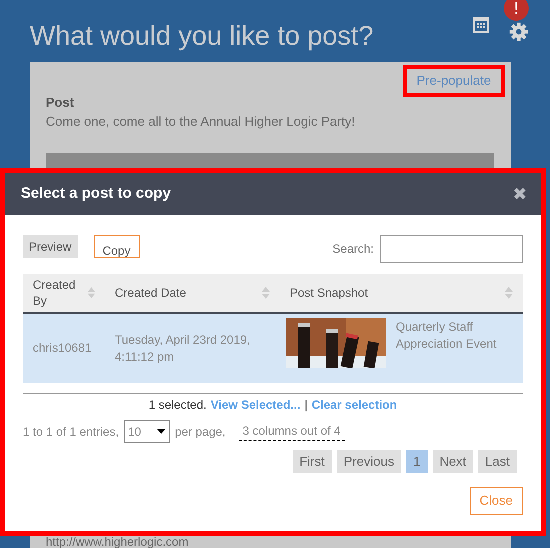 The width and height of the screenshot is (550, 548). What do you see at coordinates (516, 10) in the screenshot?
I see `alert-badge: !` at bounding box center [516, 10].